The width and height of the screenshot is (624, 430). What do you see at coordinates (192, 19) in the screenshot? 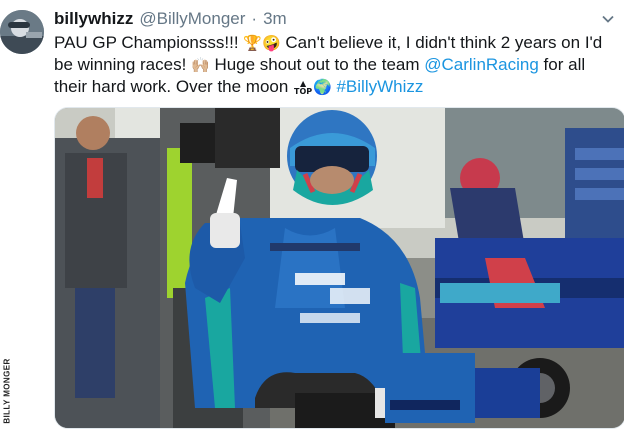
I see `user-handle: @BillyMonger` at bounding box center [192, 19].